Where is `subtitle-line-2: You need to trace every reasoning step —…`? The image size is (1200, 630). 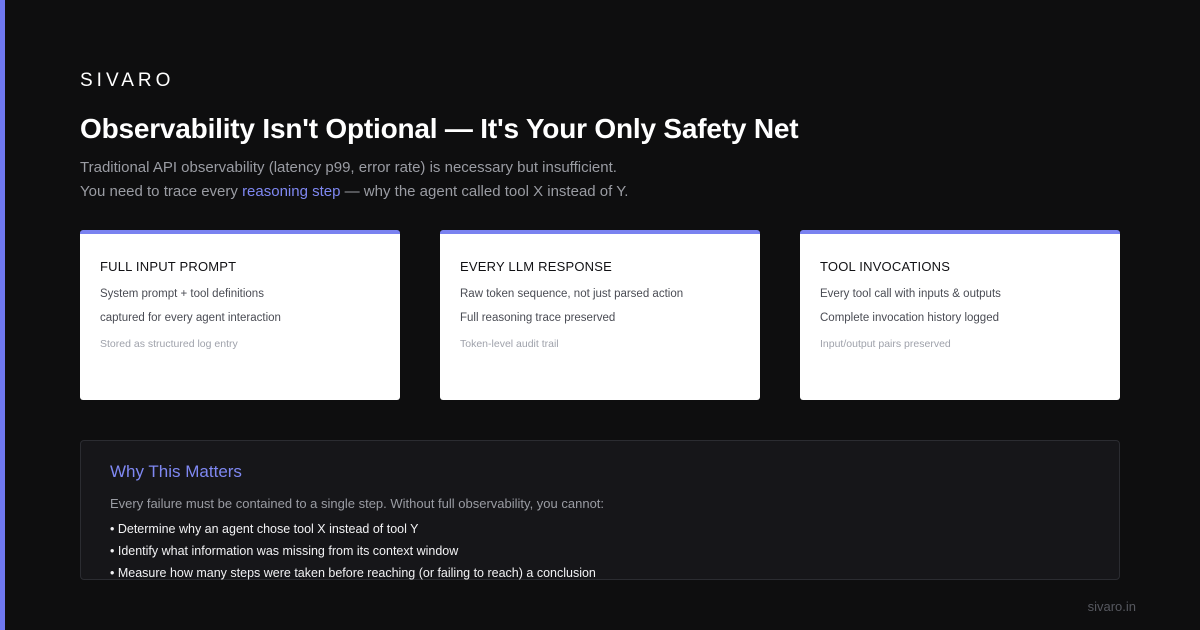
subtitle-line-2: You need to trace every reasoning step —… is located at coordinates (354, 192).